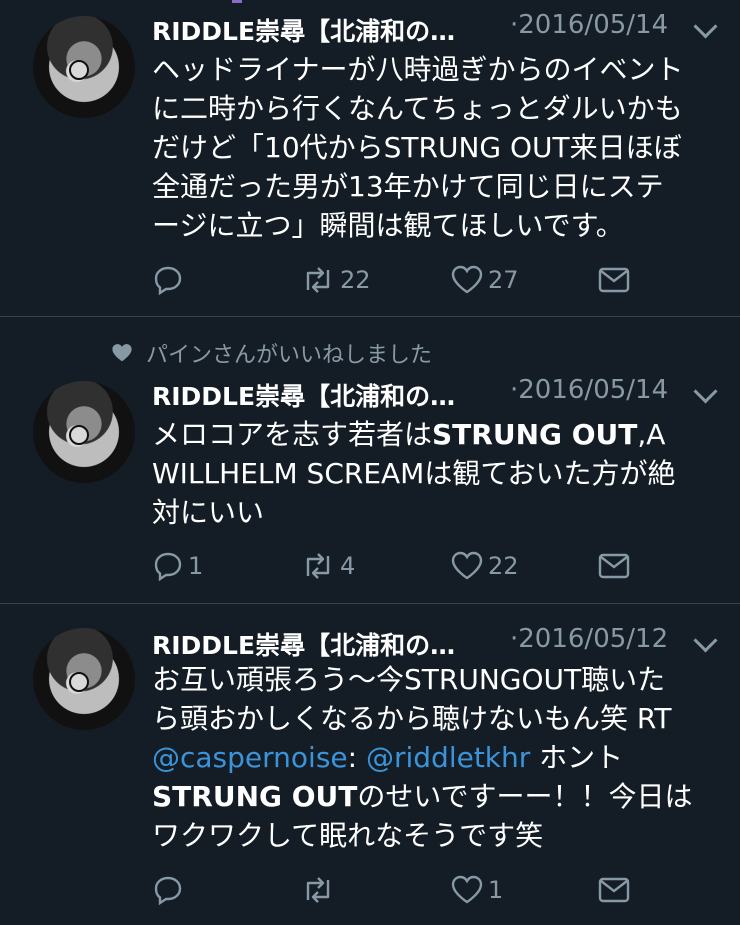 This screenshot has height=925, width=740. I want to click on thread-accent, so click(237, 1).